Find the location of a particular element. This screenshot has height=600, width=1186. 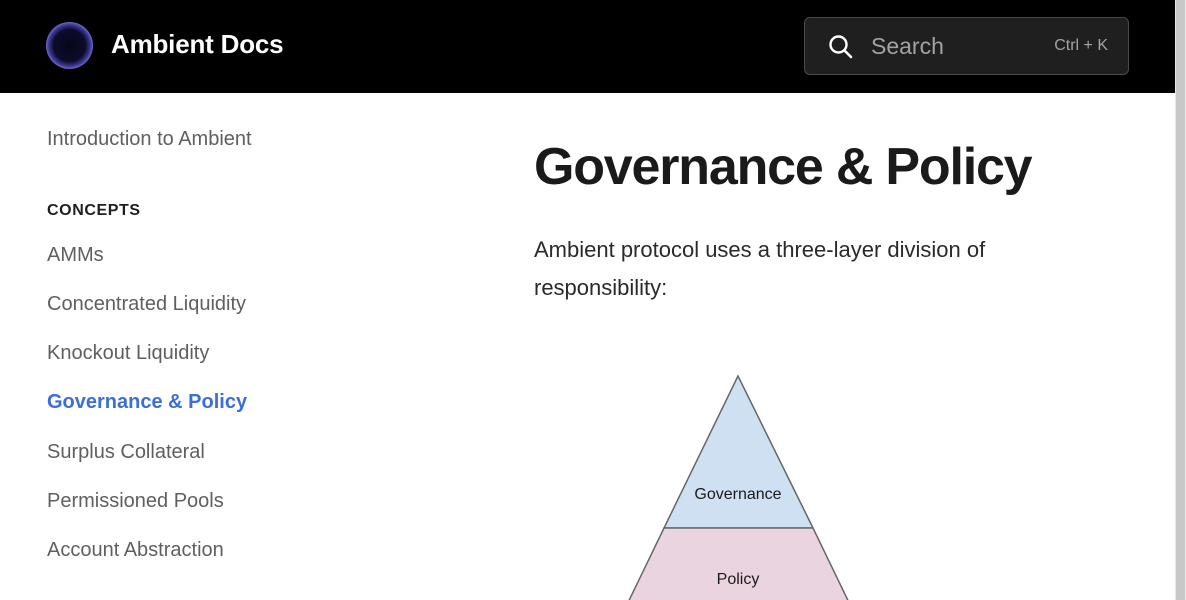

sidebar-item-surplus-collateral: Surplus Collateral is located at coordinates (126, 452).